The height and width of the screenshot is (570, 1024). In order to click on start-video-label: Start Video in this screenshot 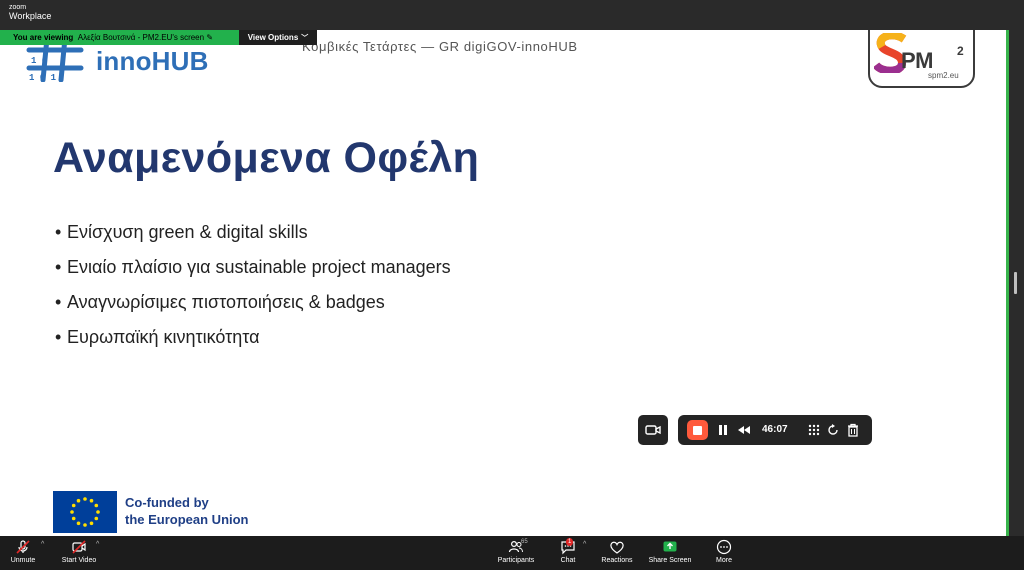, I will do `click(79, 560)`.